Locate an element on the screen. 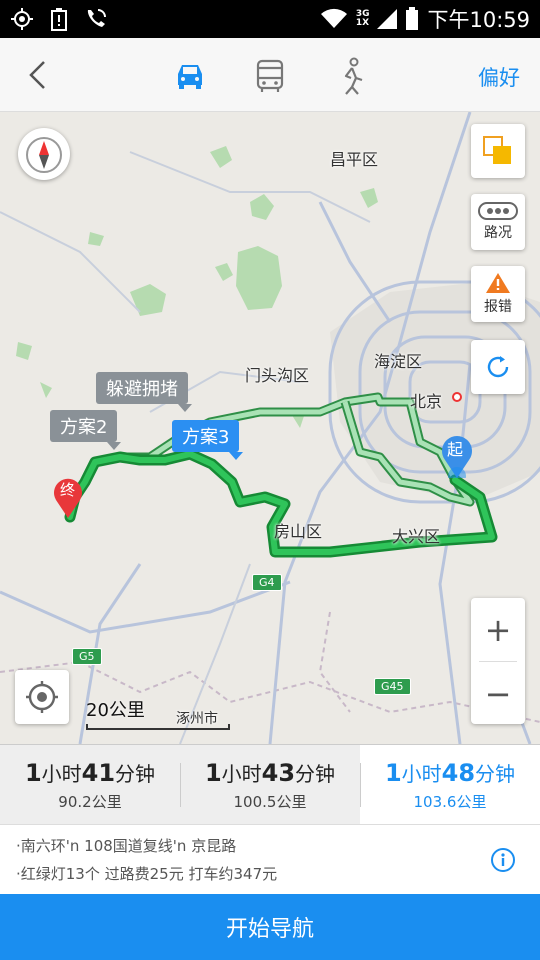 This screenshot has width=540, height=960. route-tag-plan2: 方案2 is located at coordinates (86, 430).